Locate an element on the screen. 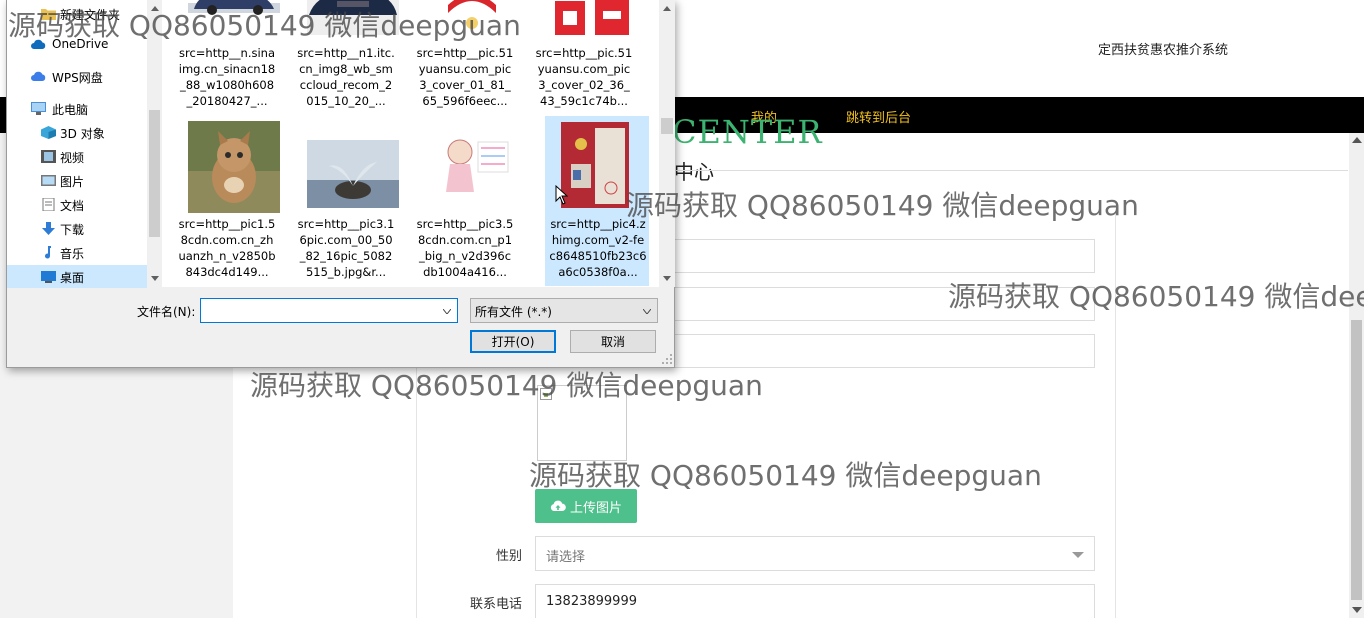 This screenshot has height=618, width=1364. file-list-scrollbar-thumb is located at coordinates (667, 126).